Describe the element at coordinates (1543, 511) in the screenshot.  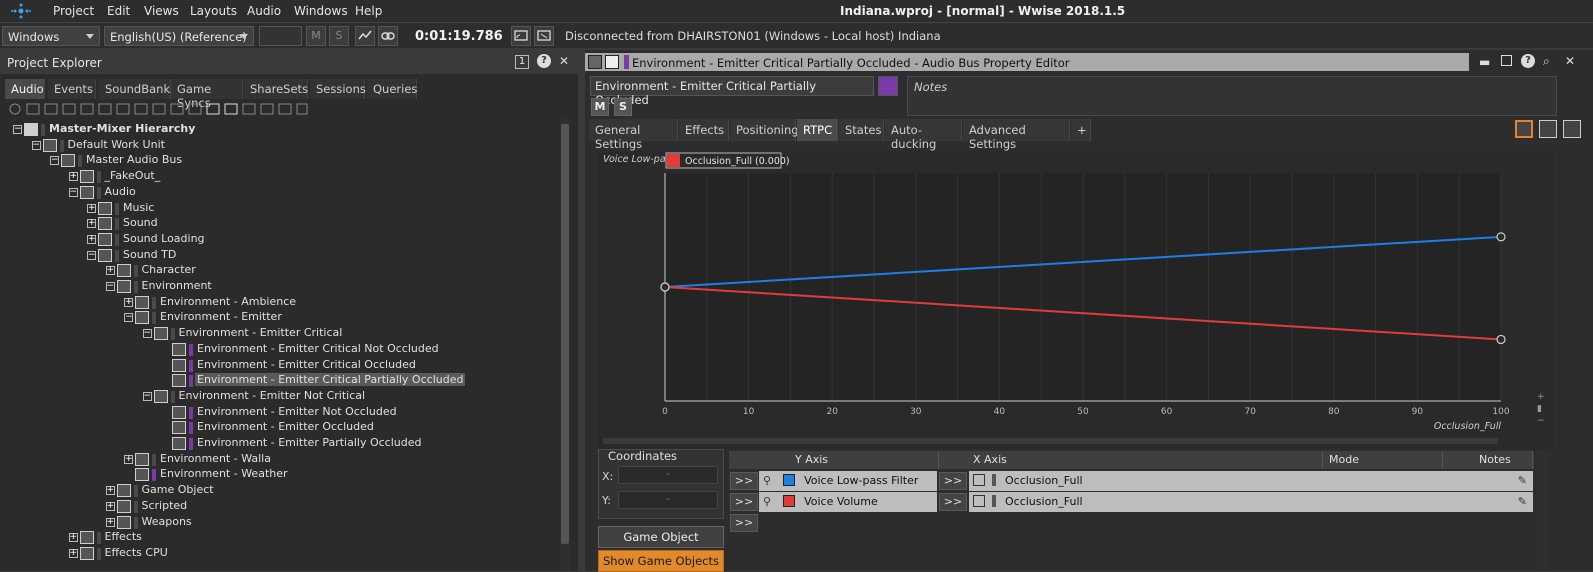
I see `table-scrollbar` at that location.